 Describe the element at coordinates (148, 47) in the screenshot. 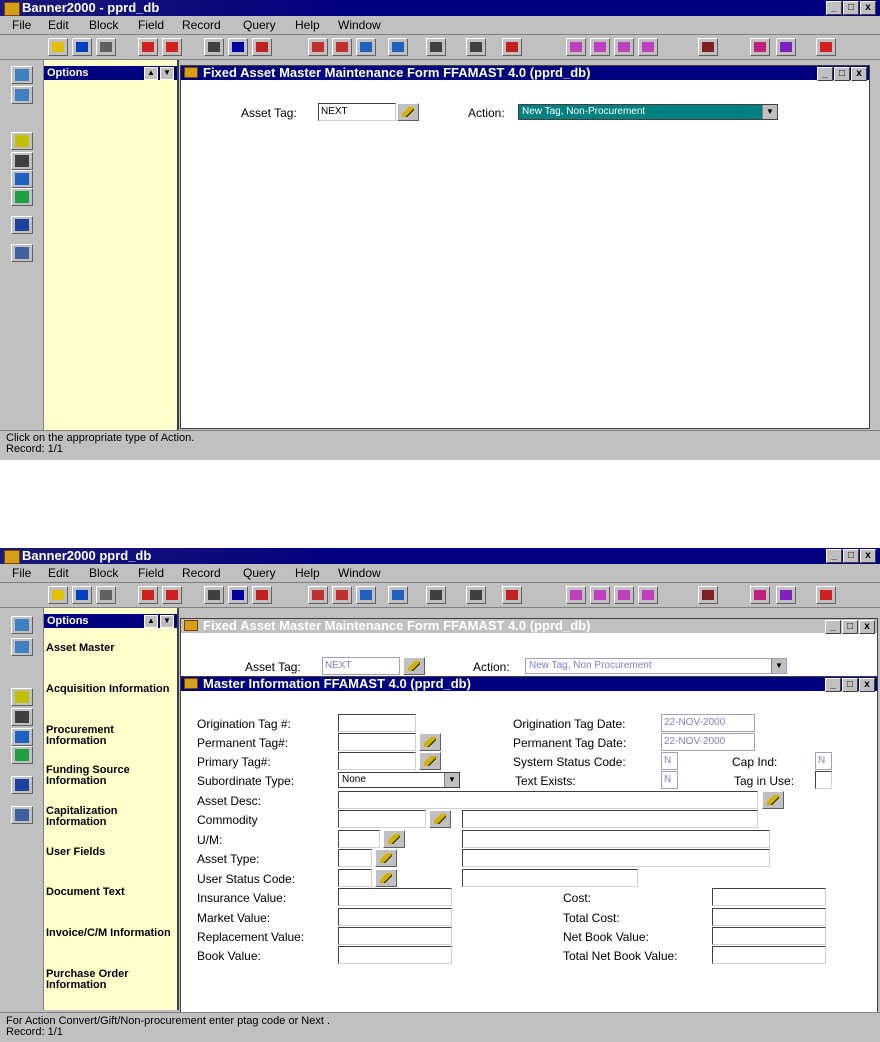

I see `insert-record-icon` at that location.